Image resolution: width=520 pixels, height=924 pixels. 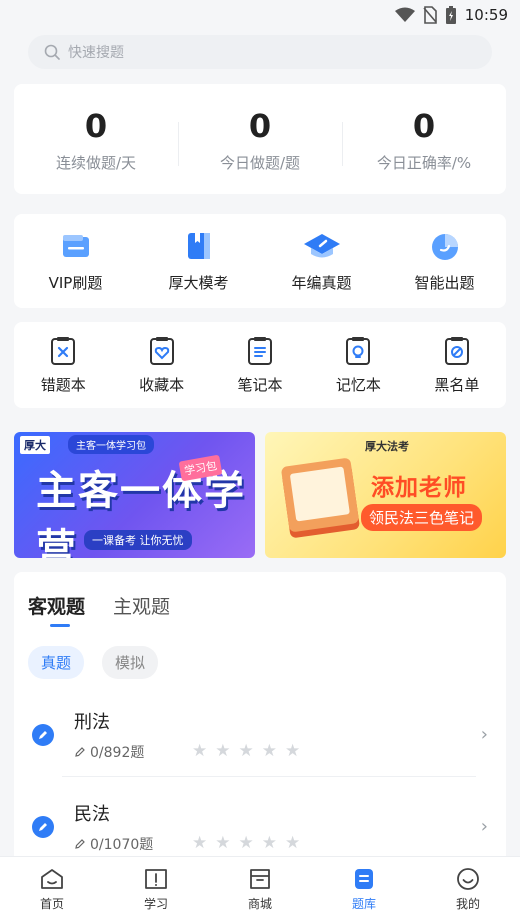 What do you see at coordinates (260, 162) in the screenshot?
I see `stat-label: 今日做题/题` at bounding box center [260, 162].